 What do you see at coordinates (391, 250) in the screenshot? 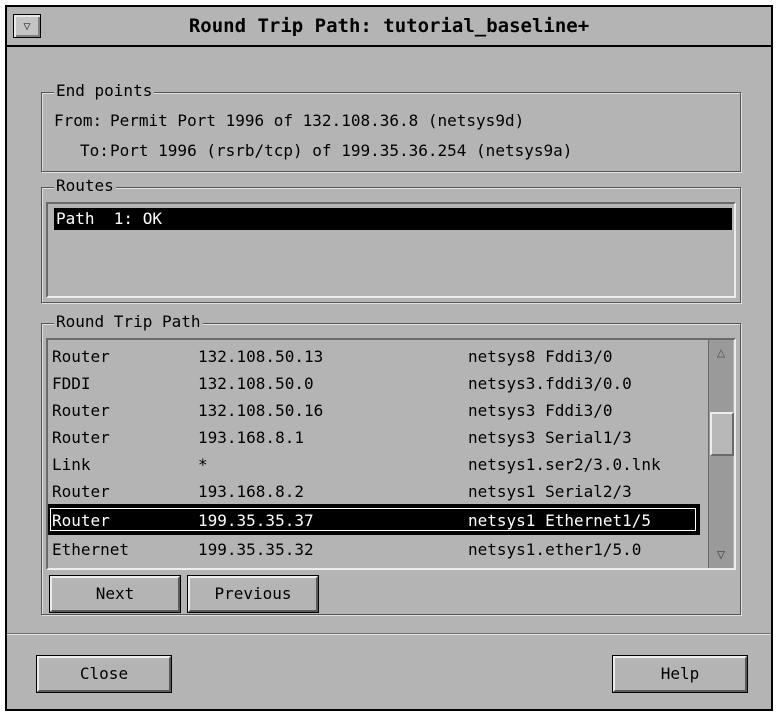
I see `routes-list: Path 1: OK` at bounding box center [391, 250].